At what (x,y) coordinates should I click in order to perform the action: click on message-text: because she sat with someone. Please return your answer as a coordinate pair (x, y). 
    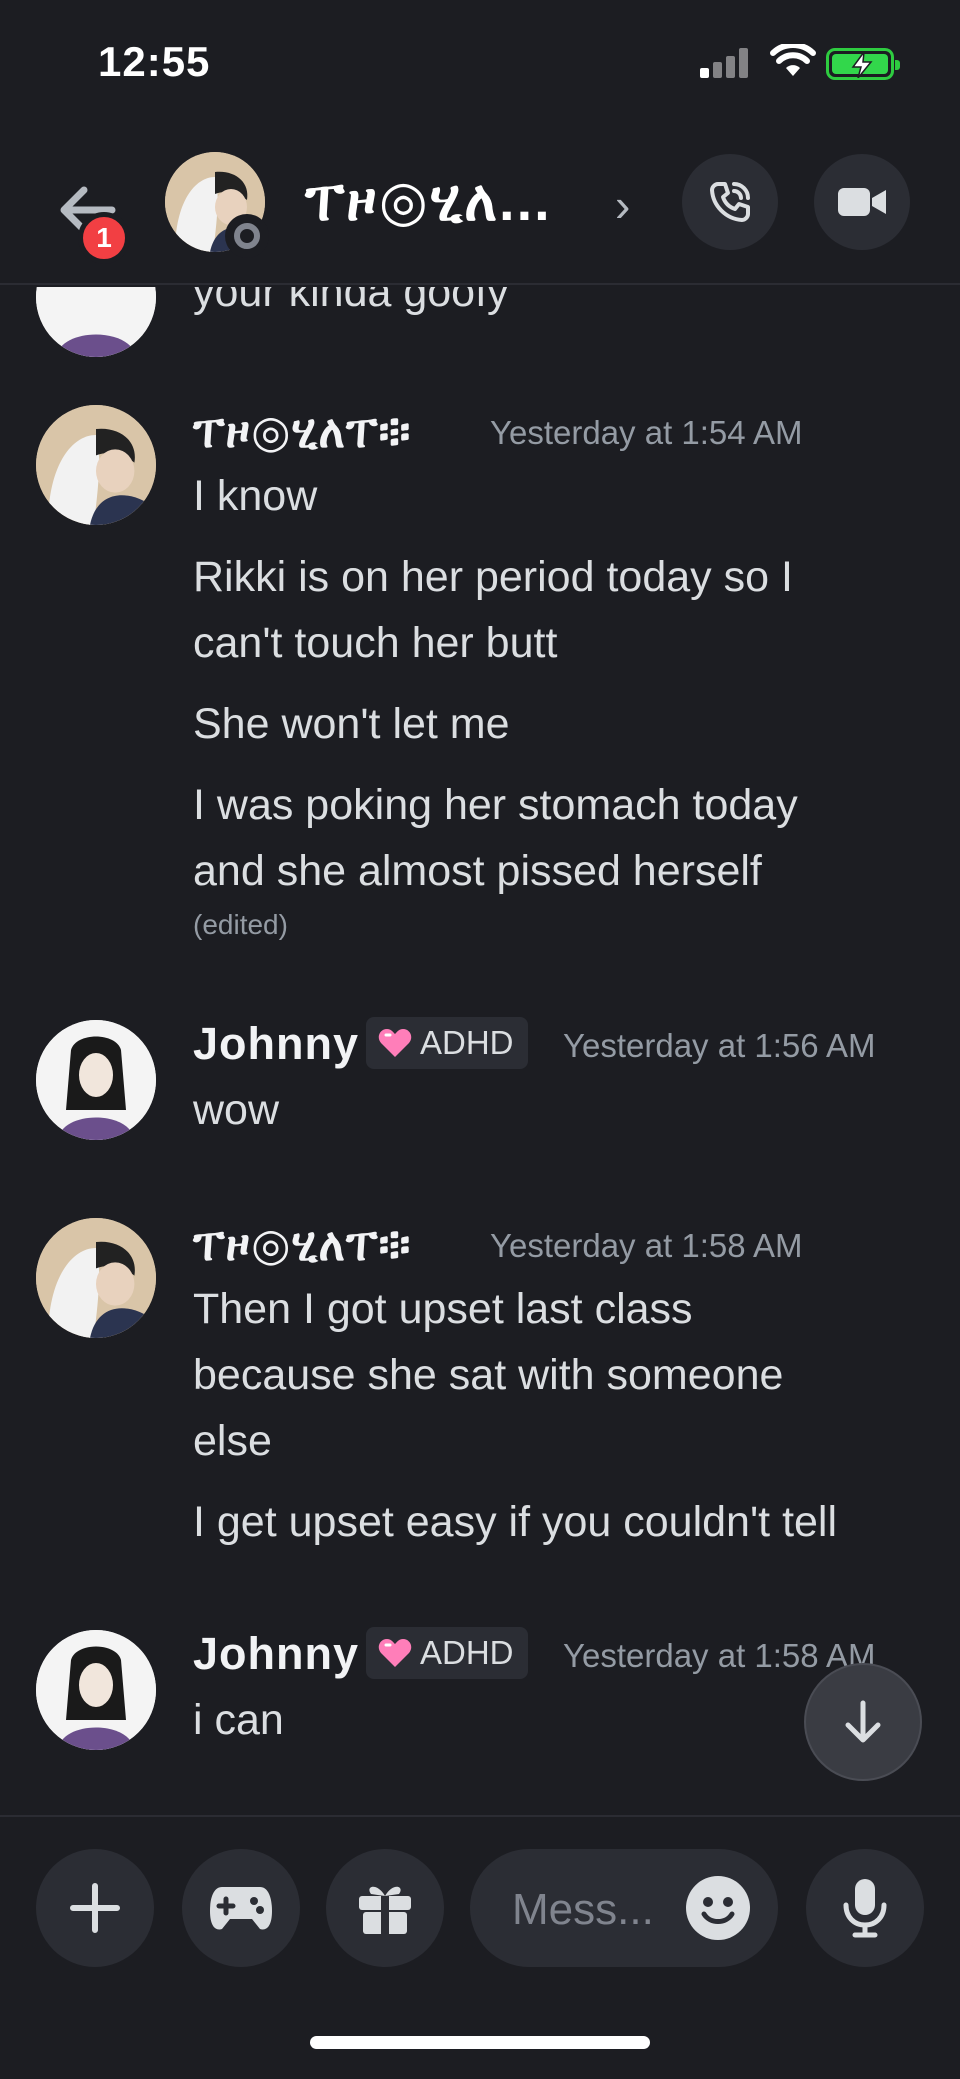
    Looking at the image, I should click on (488, 1375).